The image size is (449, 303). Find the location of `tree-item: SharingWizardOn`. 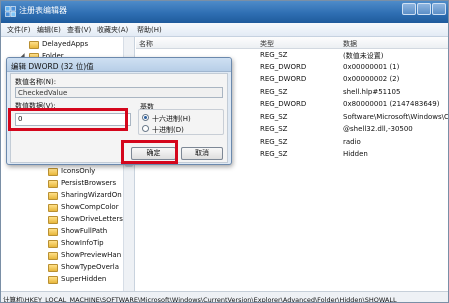

tree-item: SharingWizardOn is located at coordinates (67, 196).